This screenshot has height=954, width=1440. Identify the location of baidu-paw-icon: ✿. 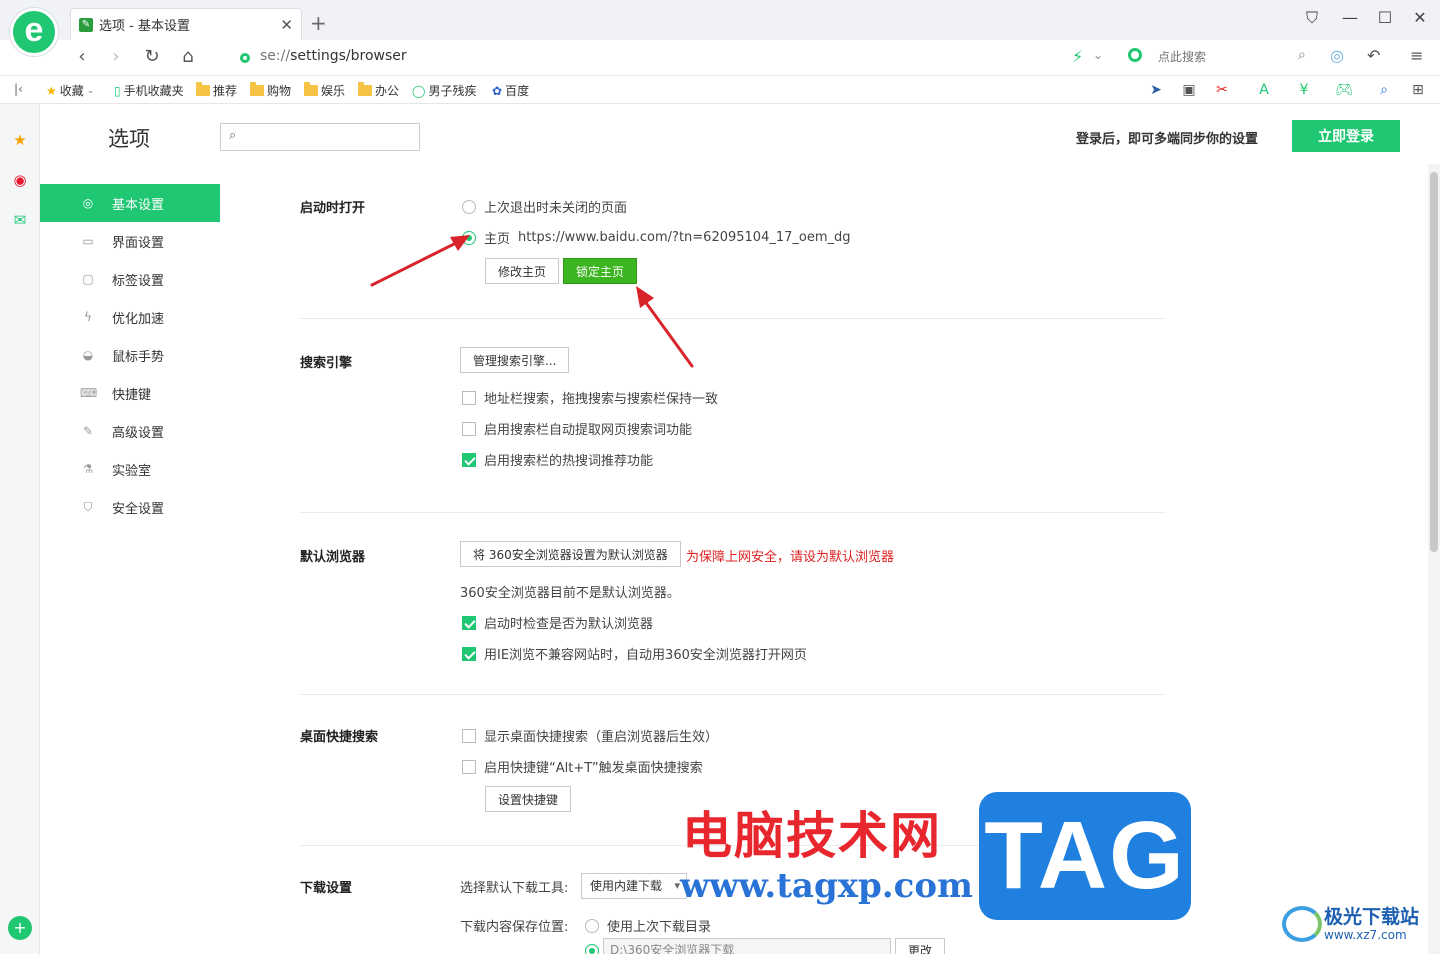
(497, 90).